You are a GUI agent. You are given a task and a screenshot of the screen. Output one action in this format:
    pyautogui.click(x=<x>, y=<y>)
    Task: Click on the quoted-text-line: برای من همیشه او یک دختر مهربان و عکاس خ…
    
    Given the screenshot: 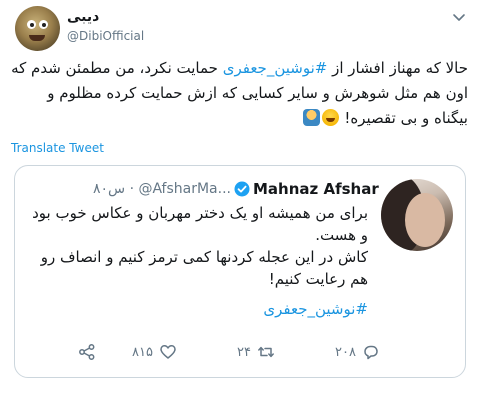 What is the action you would take?
    pyautogui.click(x=200, y=224)
    